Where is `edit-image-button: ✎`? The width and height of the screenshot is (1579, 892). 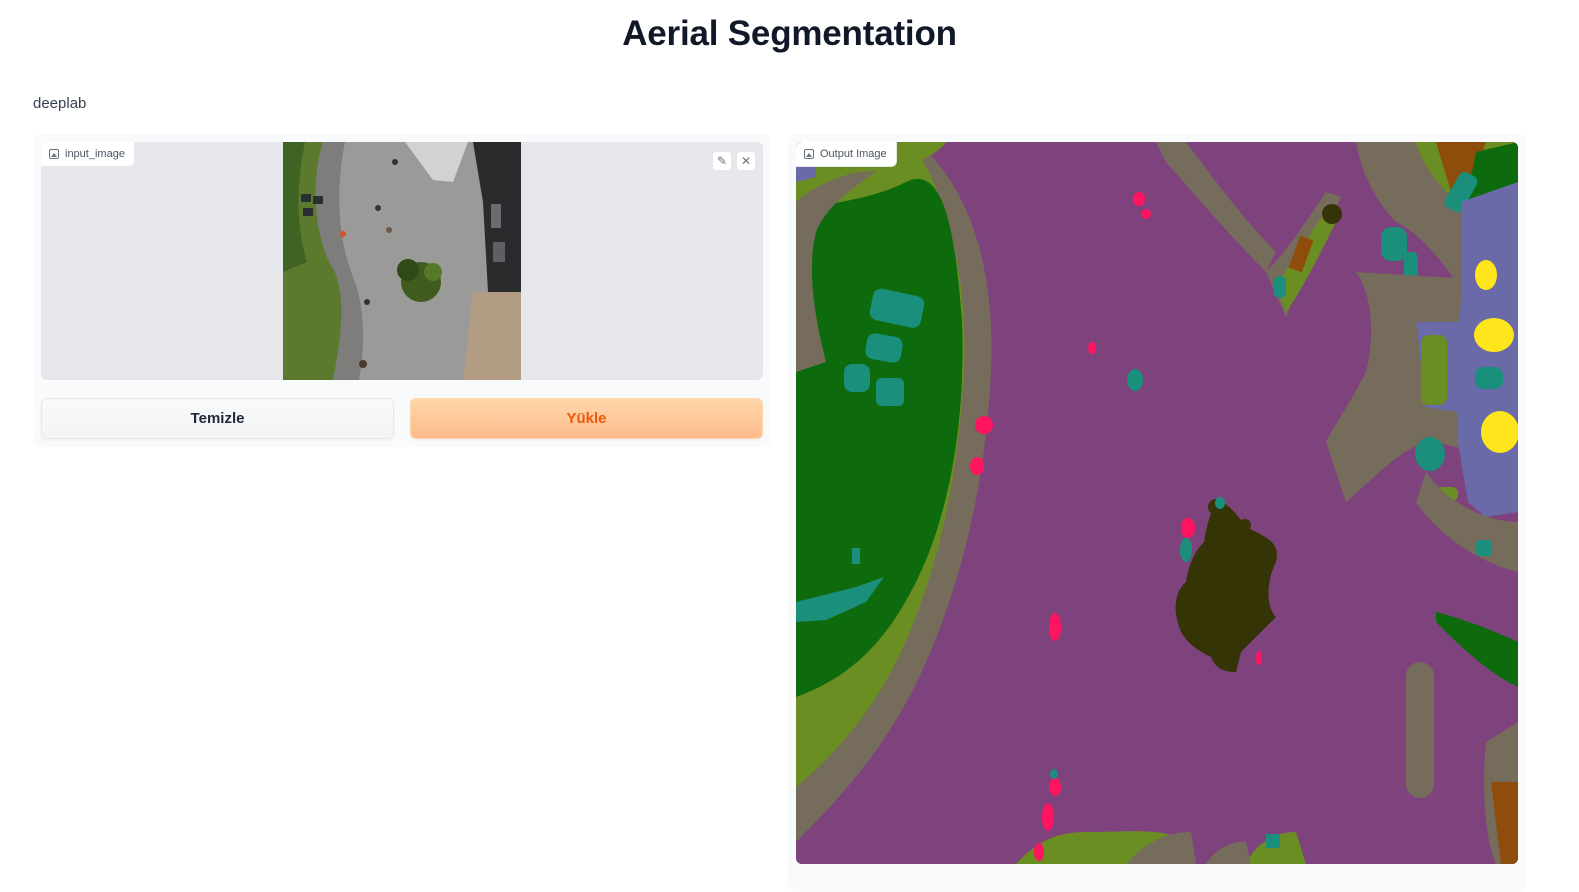 edit-image-button: ✎ is located at coordinates (722, 161).